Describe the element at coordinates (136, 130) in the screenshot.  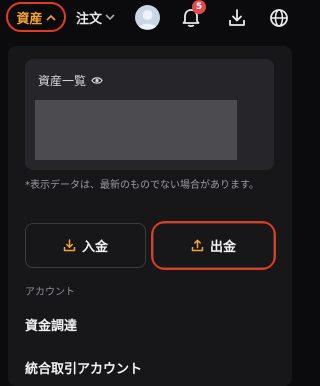
I see `hidden-balance-block` at that location.